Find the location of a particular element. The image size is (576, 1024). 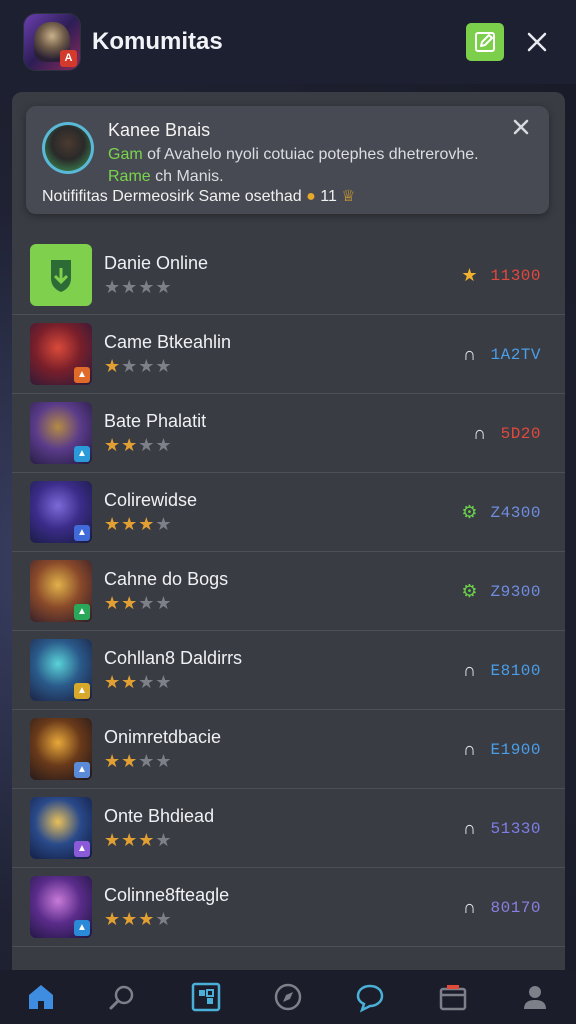

profile-icon is located at coordinates (534, 997).